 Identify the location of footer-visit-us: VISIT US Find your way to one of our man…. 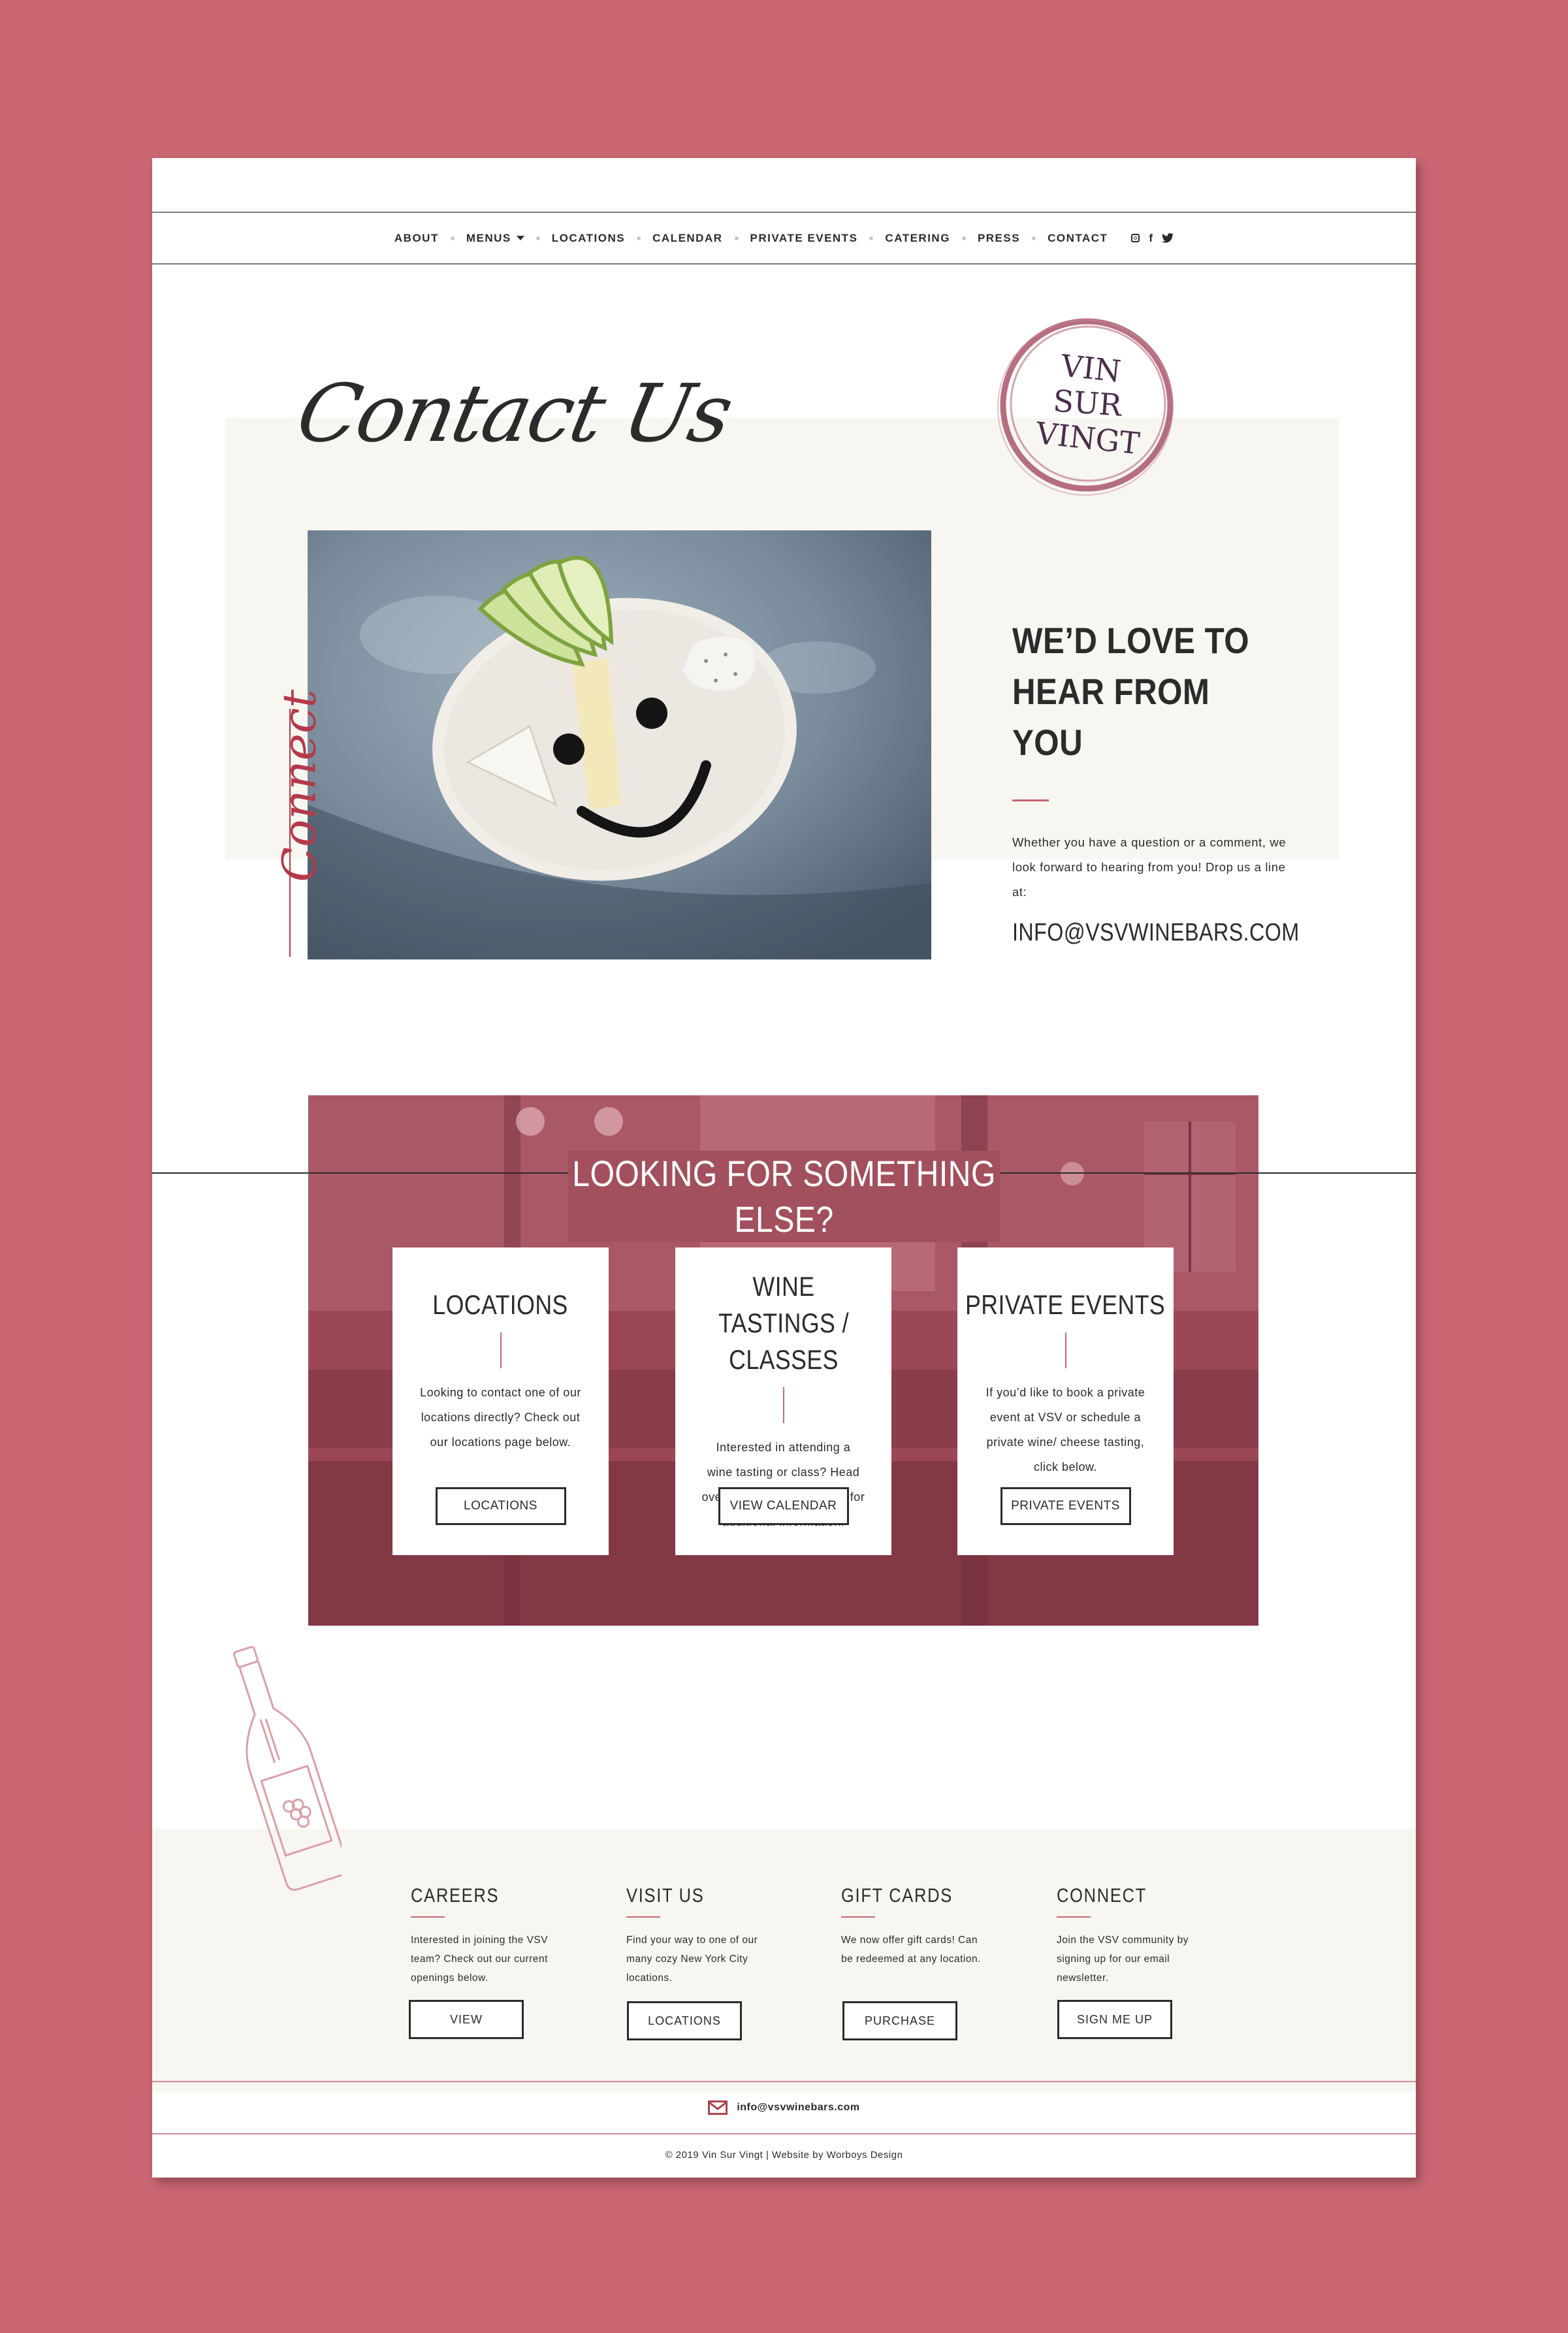
(711, 1936).